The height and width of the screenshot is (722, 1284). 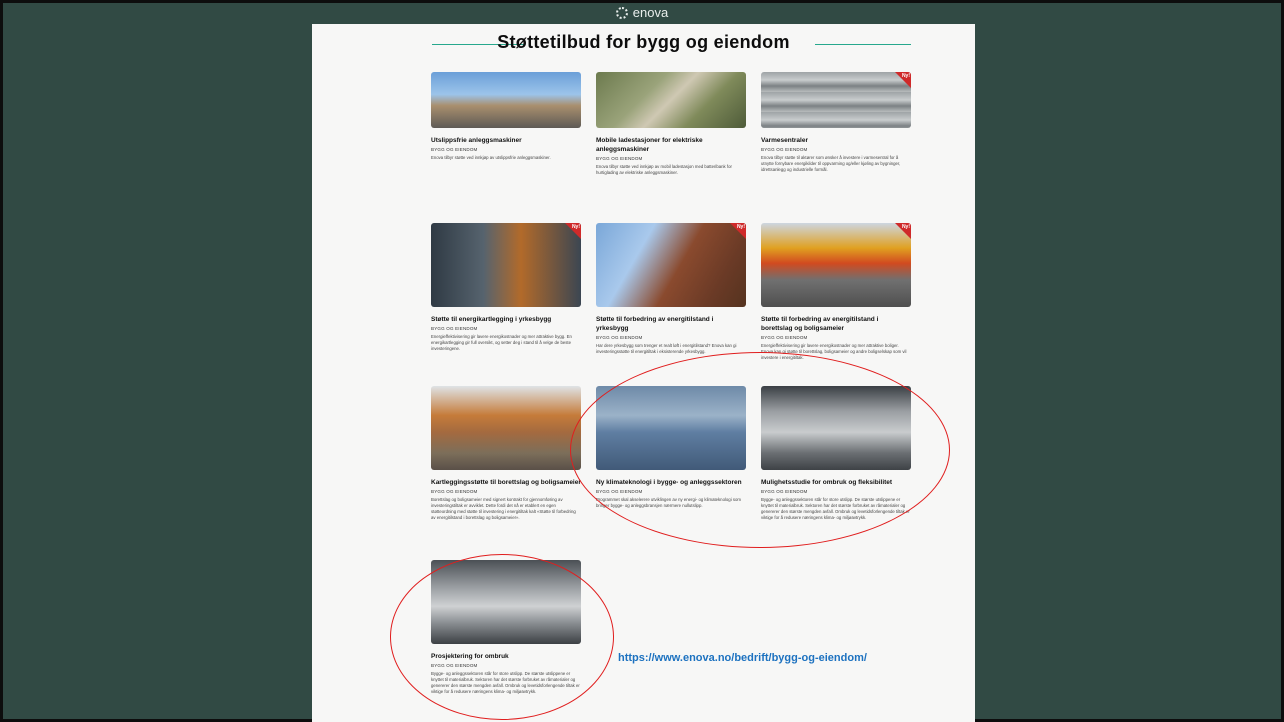 I want to click on highlight-ellipse-row4, so click(x=502, y=637).